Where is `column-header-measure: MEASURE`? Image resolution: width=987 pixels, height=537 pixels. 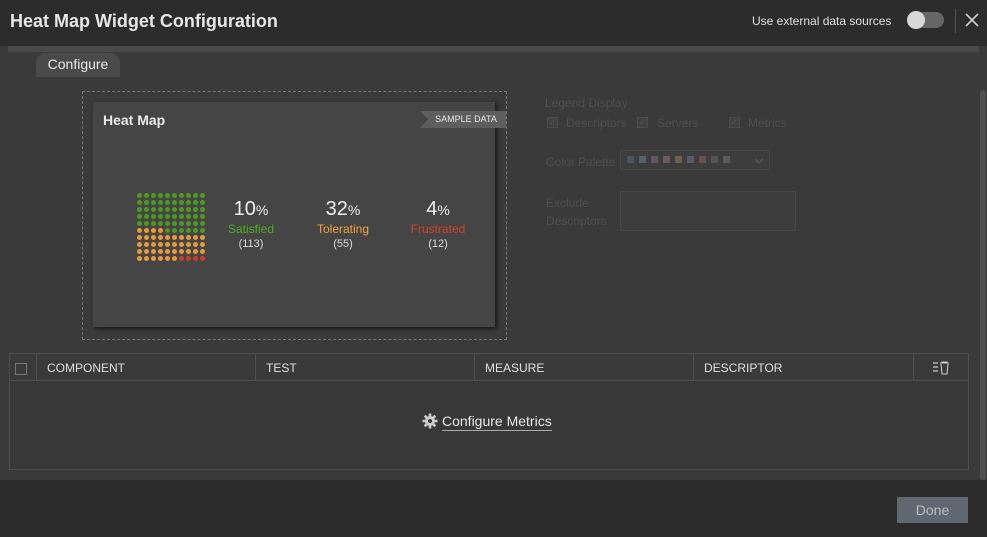
column-header-measure: MEASURE is located at coordinates (584, 367).